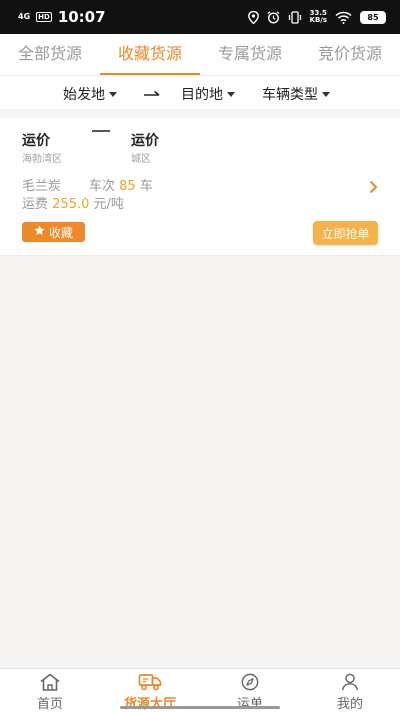 This screenshot has height=712, width=400. I want to click on star-icon, so click(39, 232).